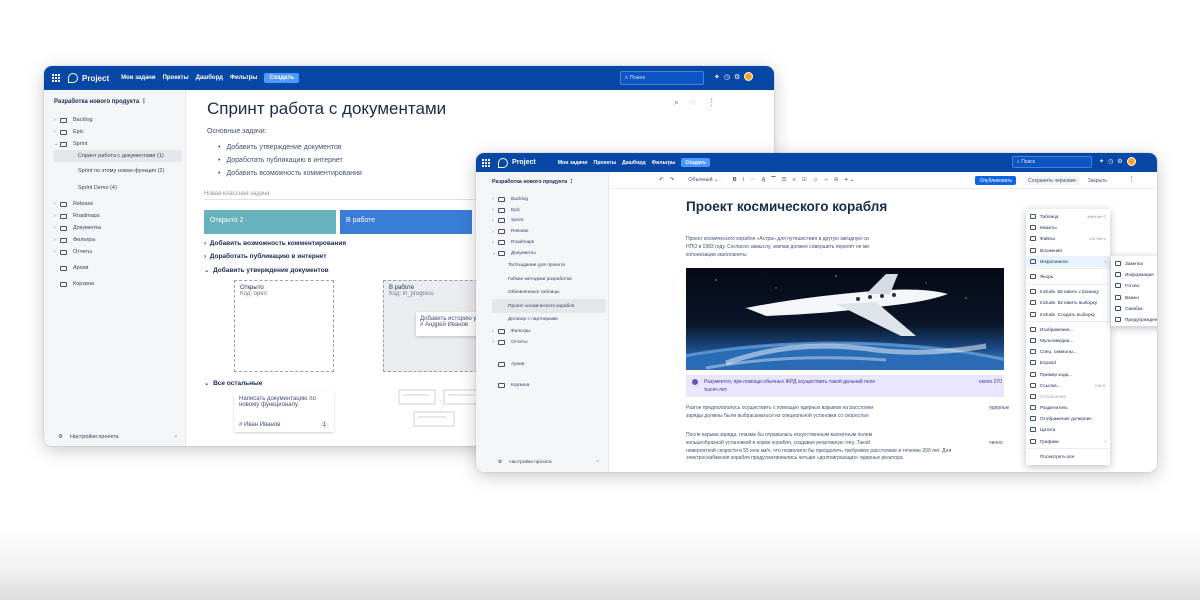 This screenshot has width=1200, height=600. I want to click on text-color-icon: A̲, so click(764, 180).